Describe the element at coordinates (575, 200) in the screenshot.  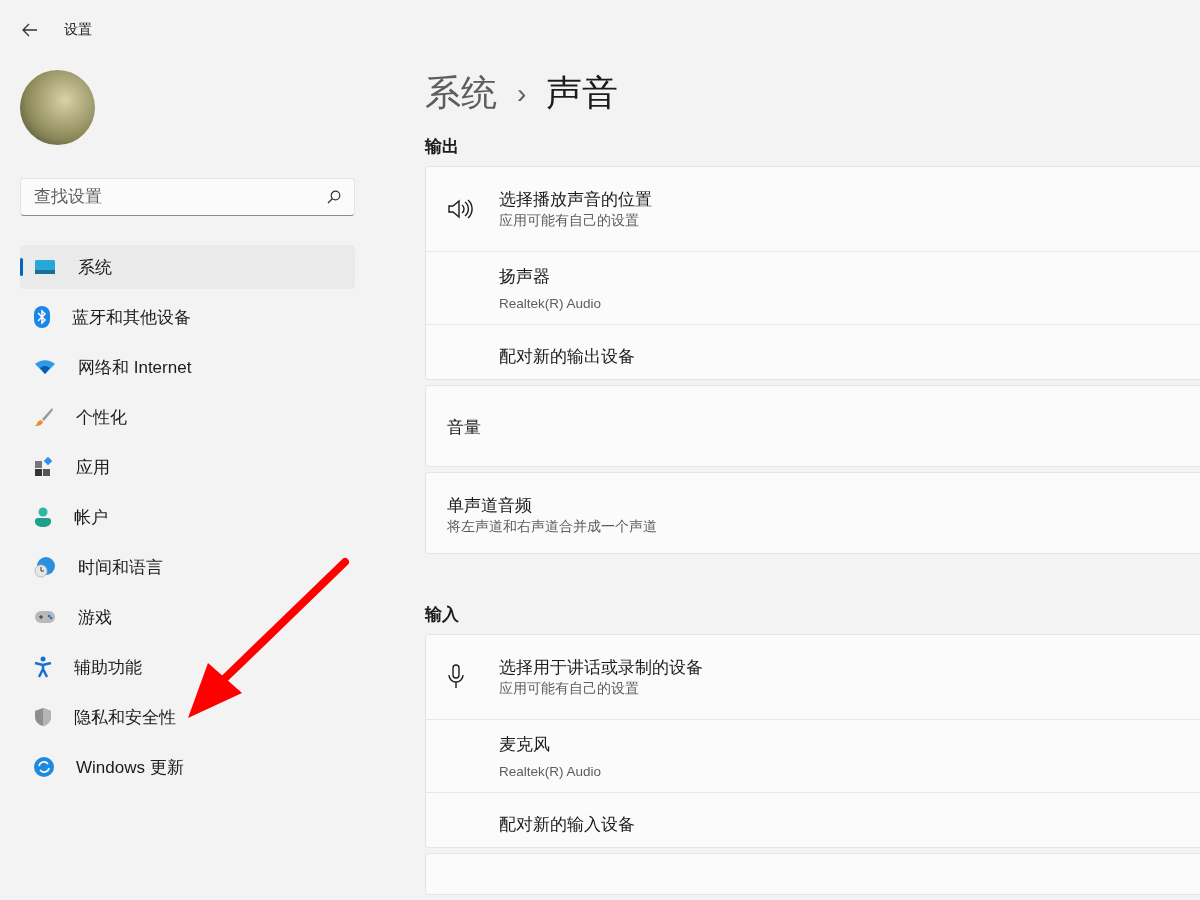
I see `setting-title: 选择播放声音的位置` at that location.